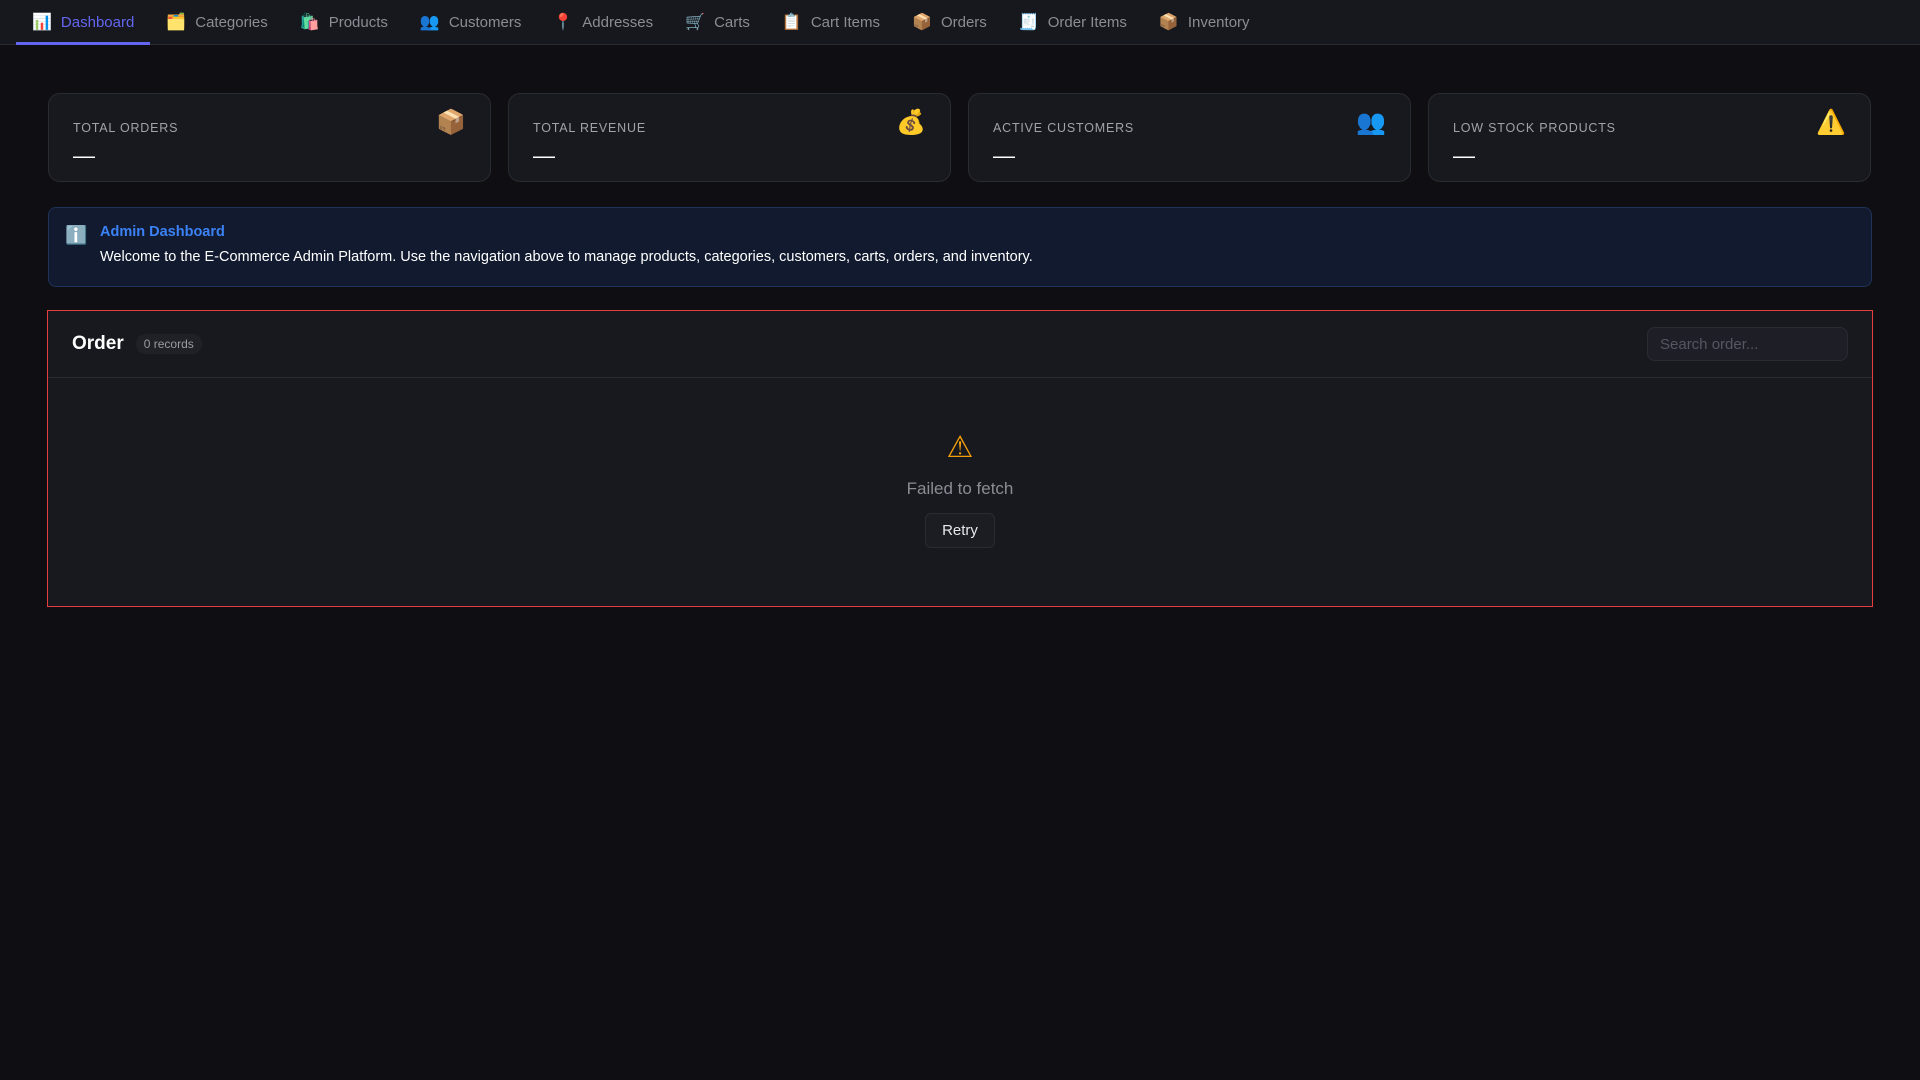  I want to click on tab-label: Carts, so click(732, 22).